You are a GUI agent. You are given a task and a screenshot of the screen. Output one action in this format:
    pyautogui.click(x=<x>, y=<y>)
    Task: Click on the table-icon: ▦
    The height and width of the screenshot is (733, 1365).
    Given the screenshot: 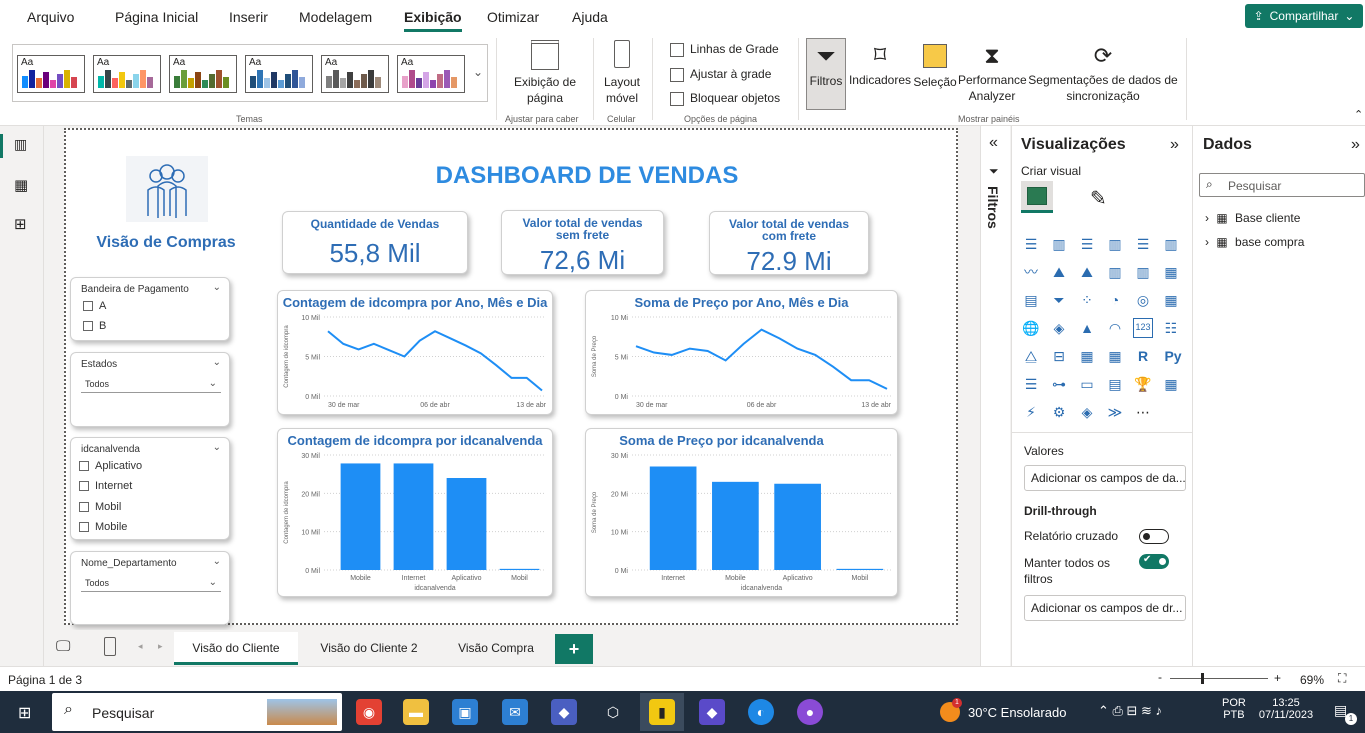 What is the action you would take?
    pyautogui.click(x=1087, y=356)
    